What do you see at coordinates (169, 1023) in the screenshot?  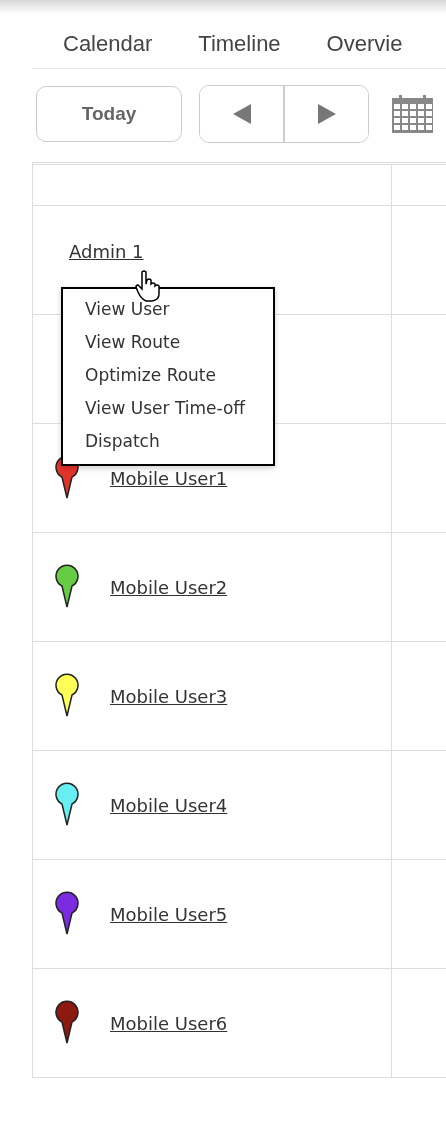 I see `user-link: Mobile User6` at bounding box center [169, 1023].